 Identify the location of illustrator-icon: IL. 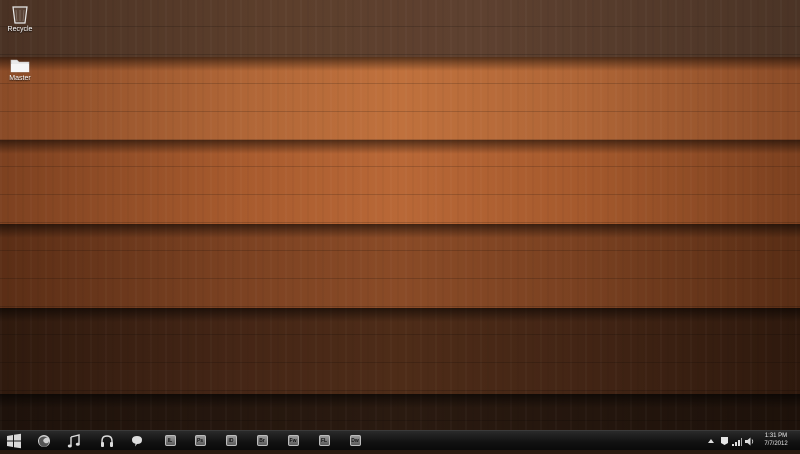
(170, 440).